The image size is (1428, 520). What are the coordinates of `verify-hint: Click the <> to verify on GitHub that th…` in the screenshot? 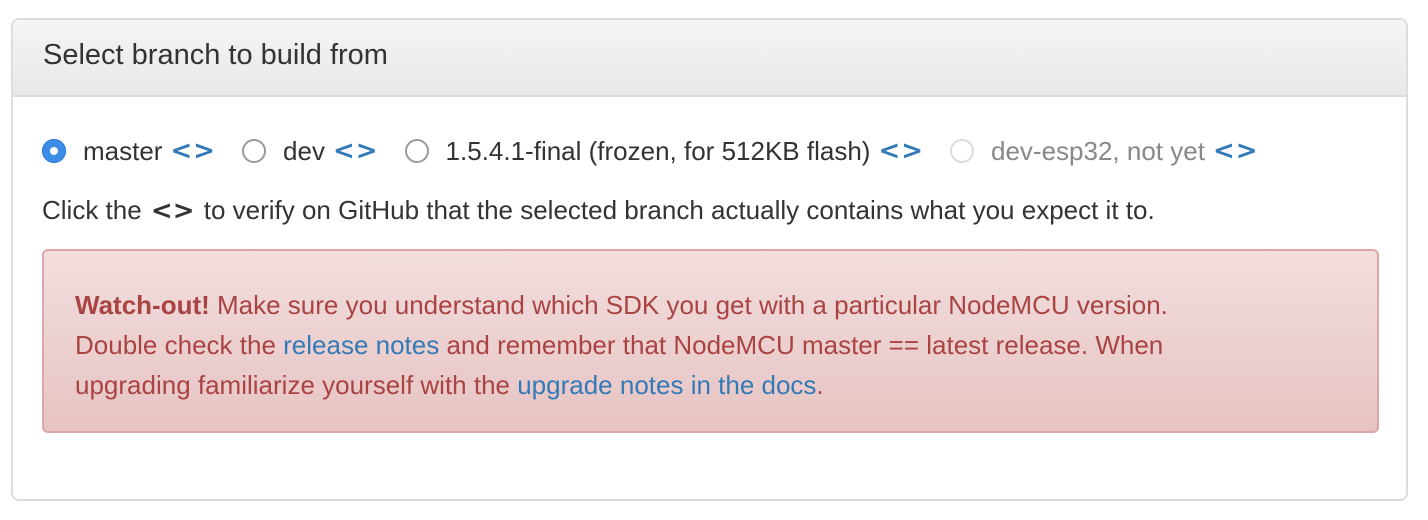 It's located at (598, 210).